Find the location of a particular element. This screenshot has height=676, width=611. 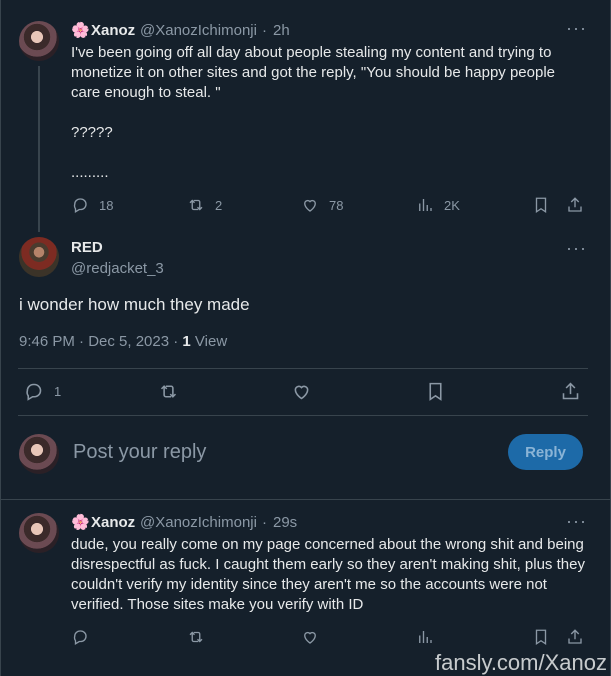

reply-action: 18 is located at coordinates (92, 205).